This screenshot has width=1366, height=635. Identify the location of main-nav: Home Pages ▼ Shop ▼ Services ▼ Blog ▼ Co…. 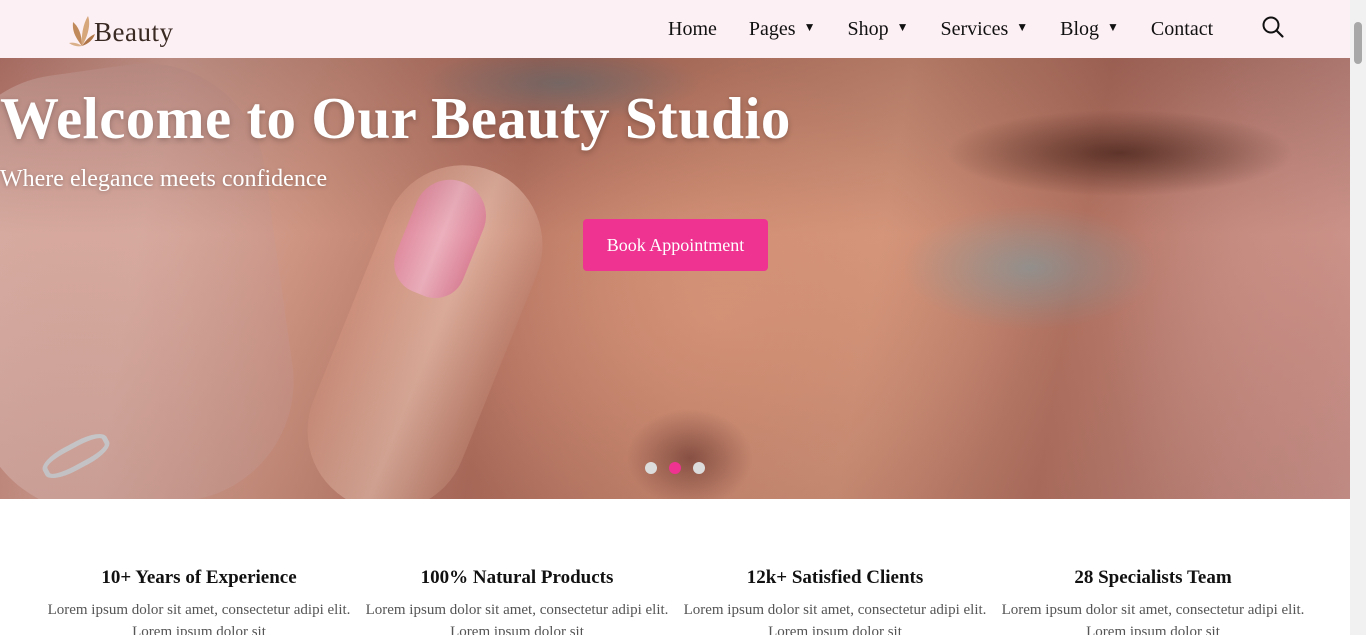
(940, 29).